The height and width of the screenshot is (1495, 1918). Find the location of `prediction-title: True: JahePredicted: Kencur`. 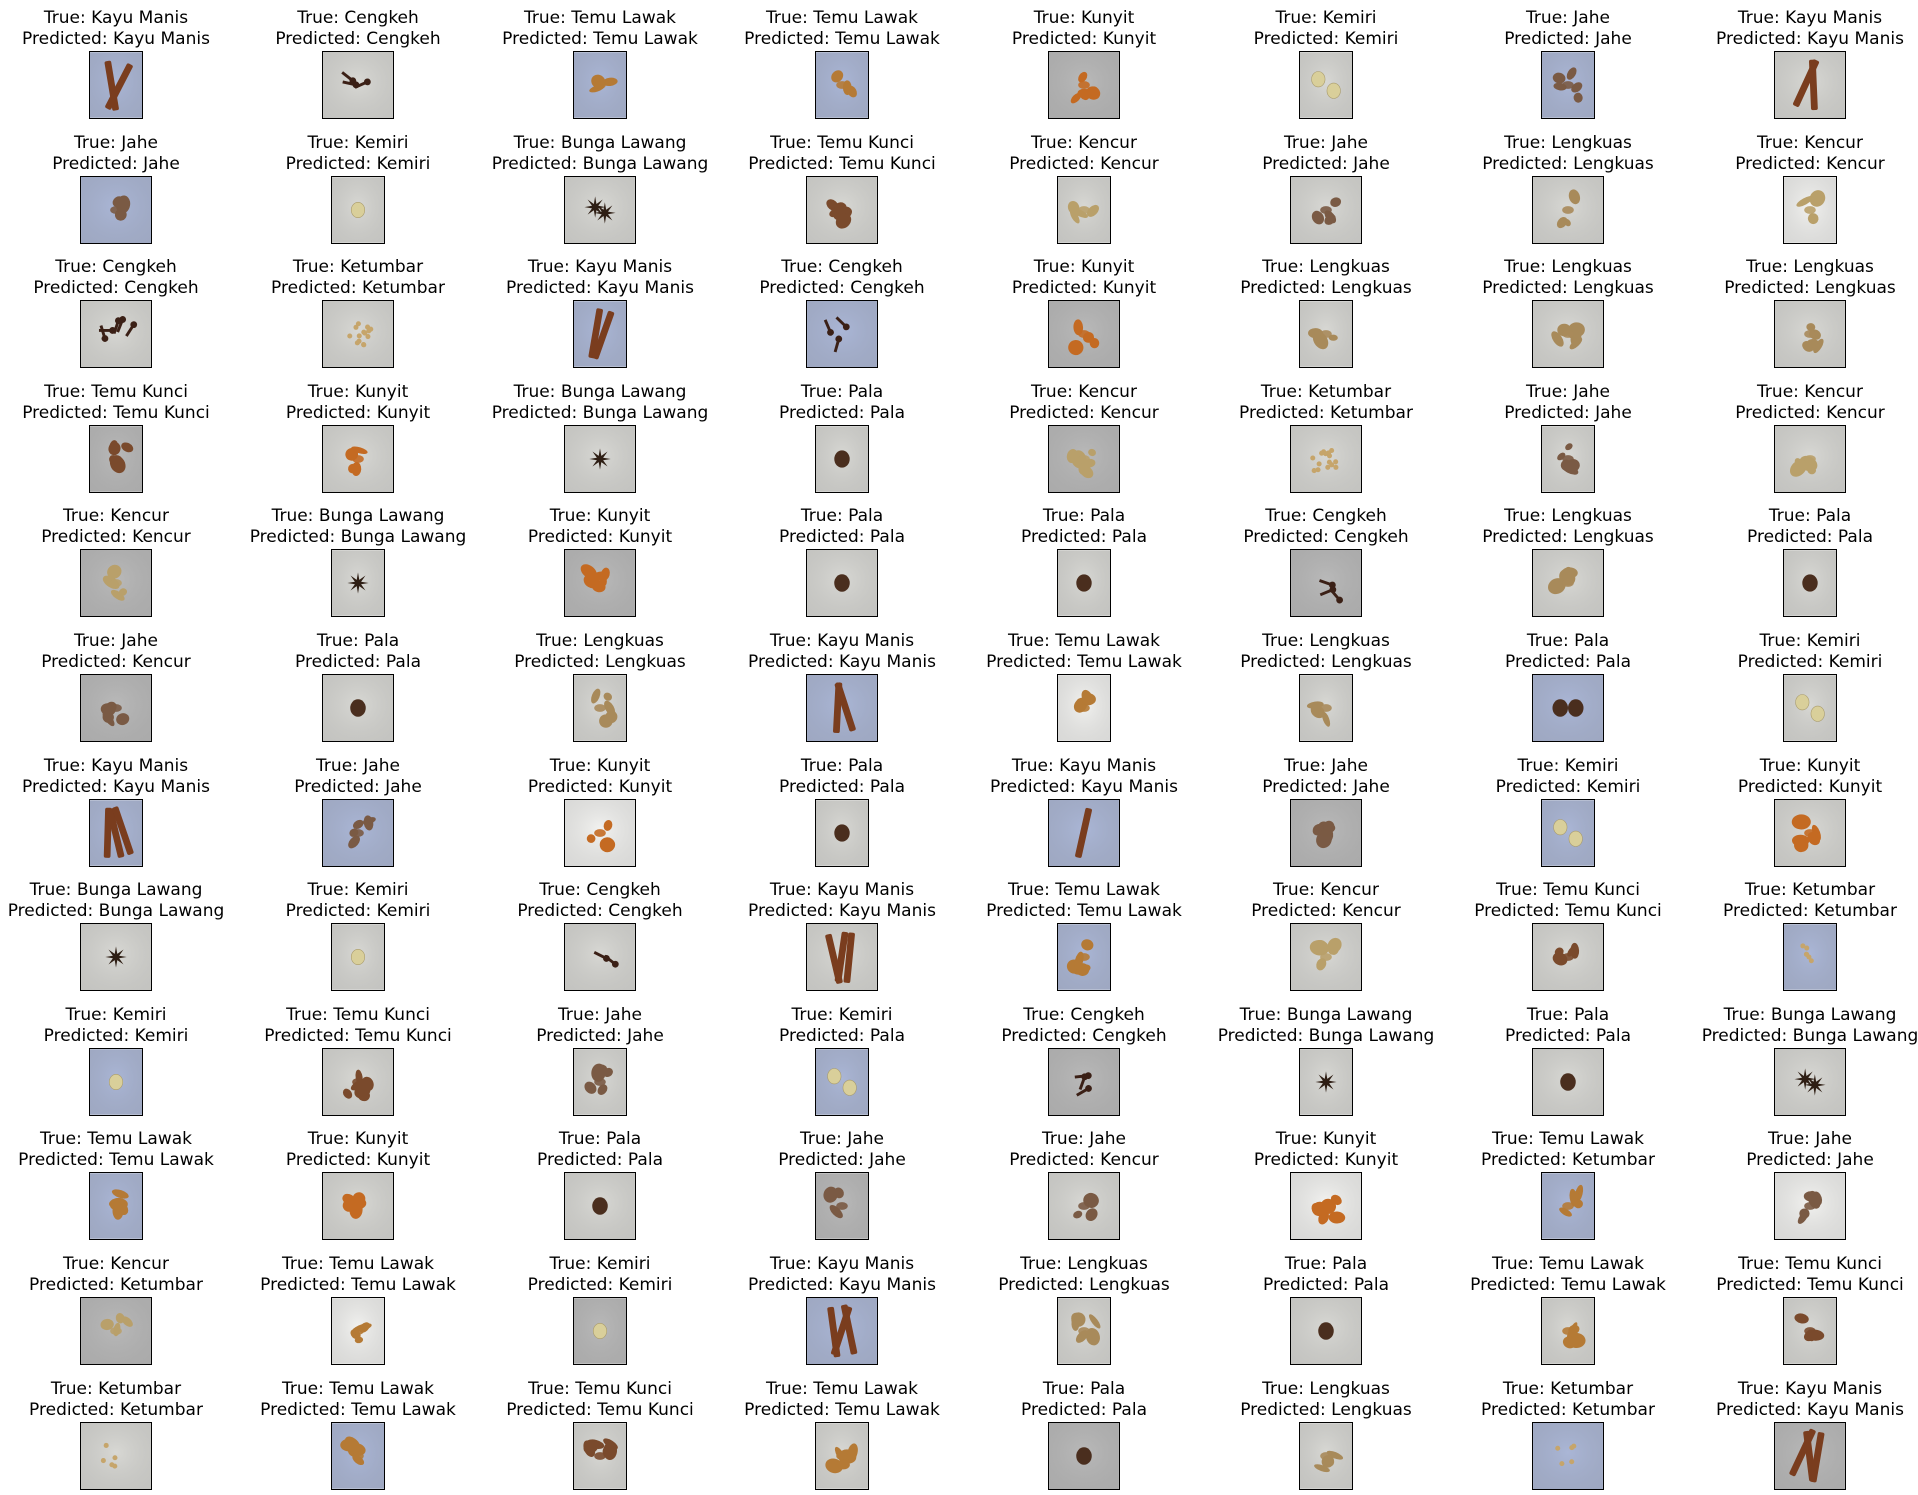

prediction-title: True: JahePredicted: Kencur is located at coordinates (1084, 1150).